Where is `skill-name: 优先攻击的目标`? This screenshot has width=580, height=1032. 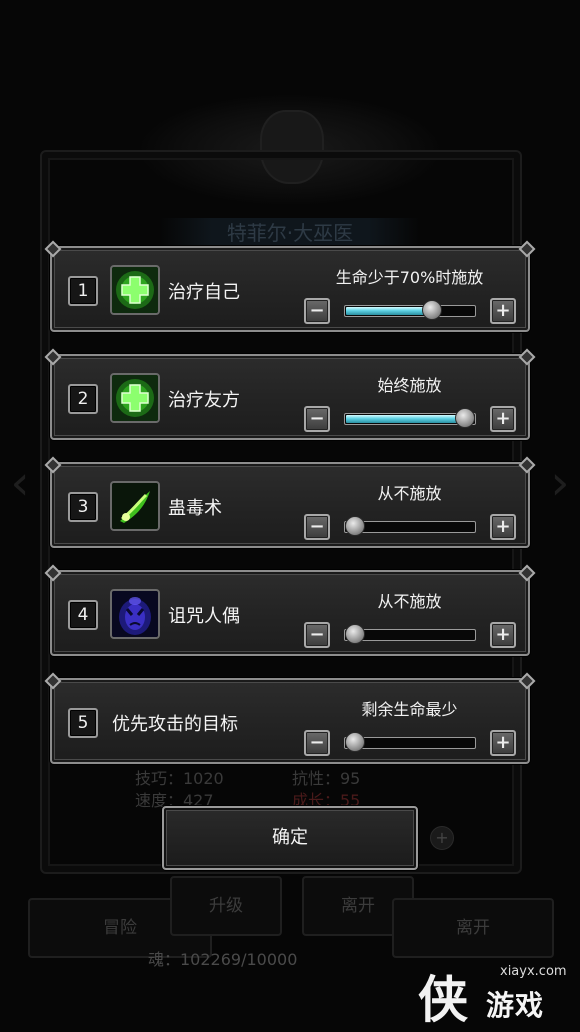
skill-name: 优先攻击的目标 is located at coordinates (175, 724).